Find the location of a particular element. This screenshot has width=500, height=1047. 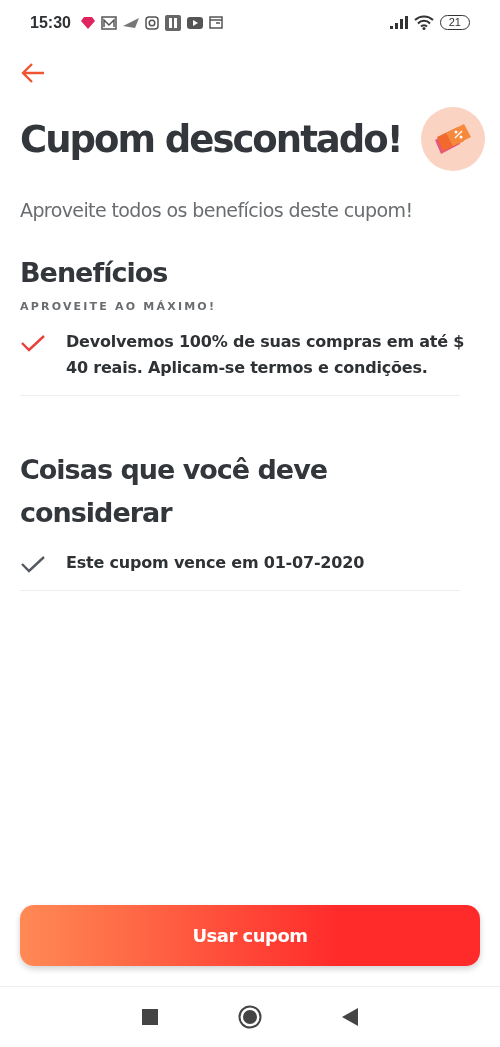

coupon-icon is located at coordinates (453, 139).